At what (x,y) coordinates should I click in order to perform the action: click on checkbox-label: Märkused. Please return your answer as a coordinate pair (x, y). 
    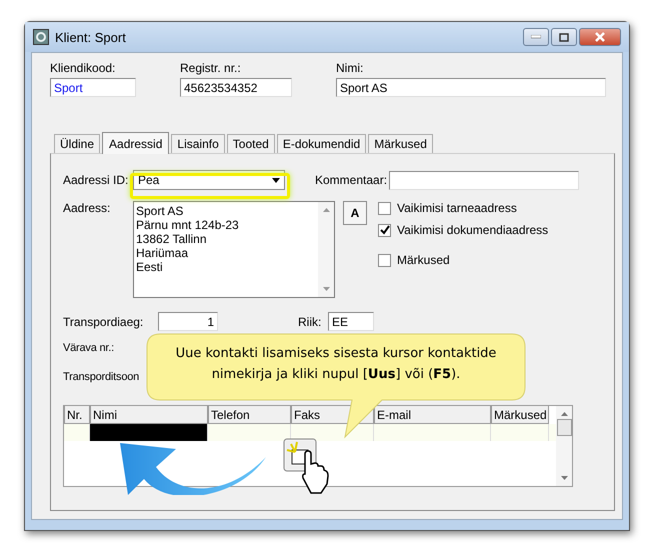
    Looking at the image, I should click on (423, 260).